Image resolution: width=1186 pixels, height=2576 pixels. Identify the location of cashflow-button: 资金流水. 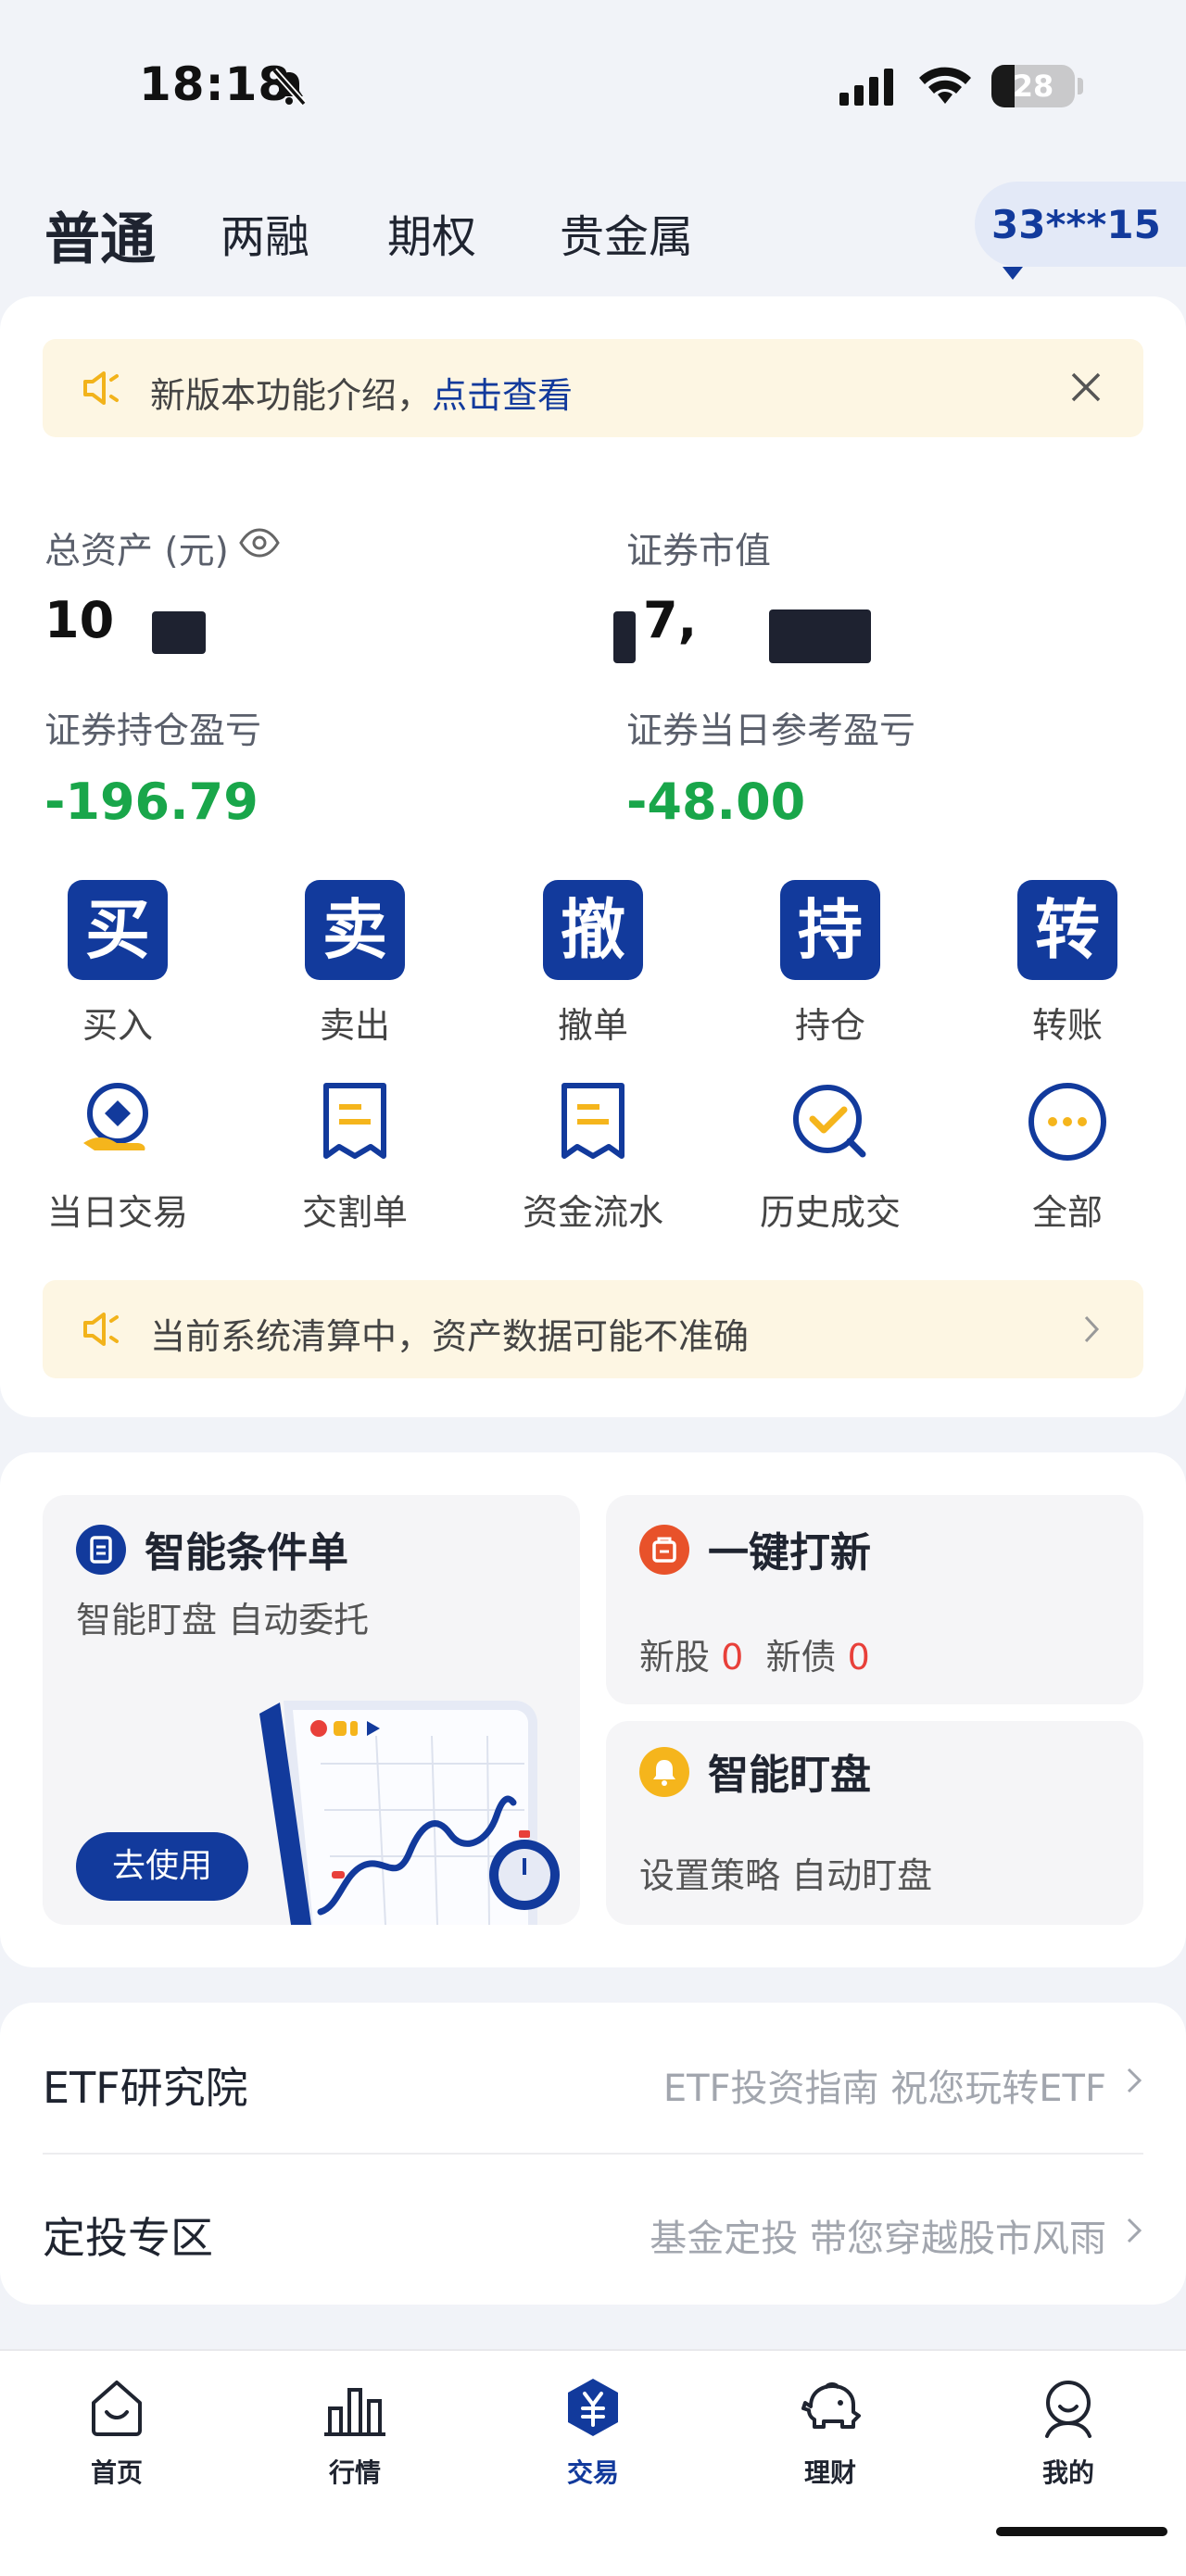
(593, 1157).